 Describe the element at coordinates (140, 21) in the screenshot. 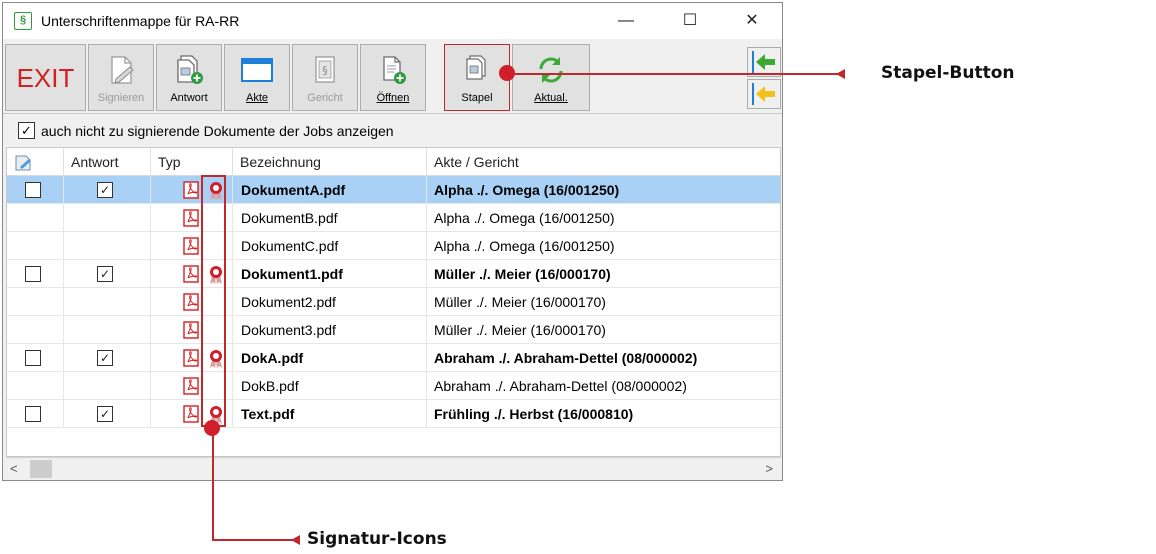

I see `window-title: Unterschriftenmappe für RA-RR` at that location.